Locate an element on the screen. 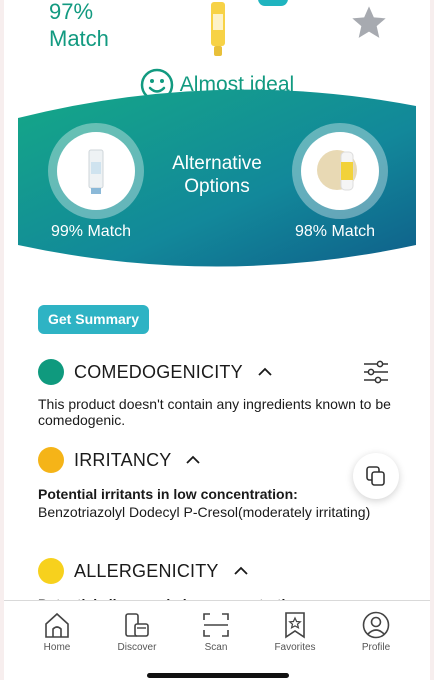 The image size is (434, 680). home-indicator is located at coordinates (218, 675).